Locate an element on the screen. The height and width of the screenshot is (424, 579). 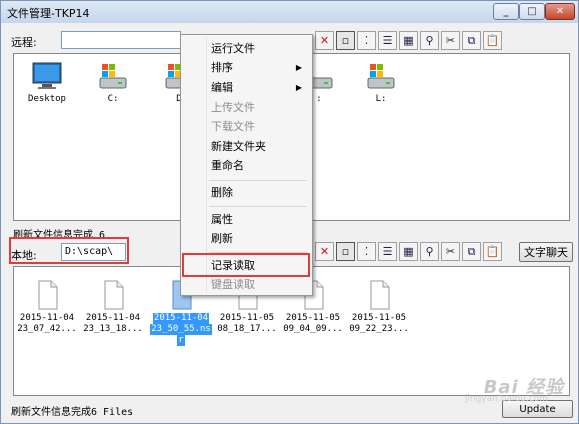
local-toolbar: ✕ ▫ ⁚ ☰ ▦ ⚲ ✂ ⧉ 📋 is located at coordinates (408, 252).